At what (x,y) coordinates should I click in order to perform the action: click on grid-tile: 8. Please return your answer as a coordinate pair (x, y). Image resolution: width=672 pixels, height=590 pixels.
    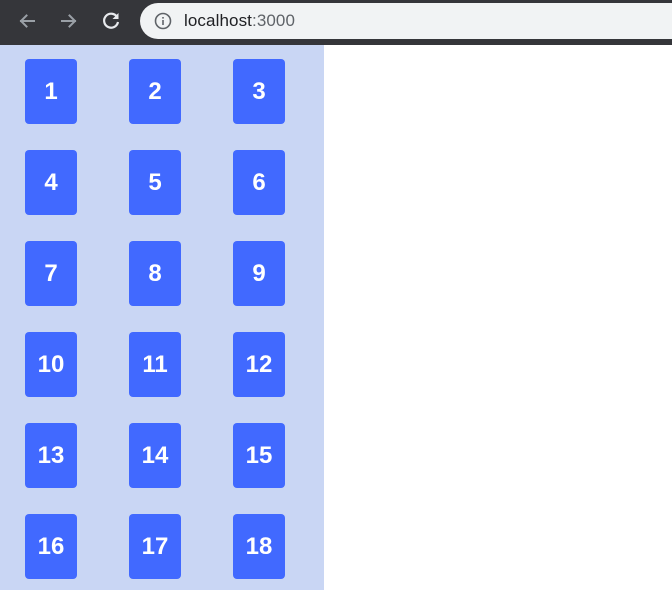
    Looking at the image, I should click on (155, 273).